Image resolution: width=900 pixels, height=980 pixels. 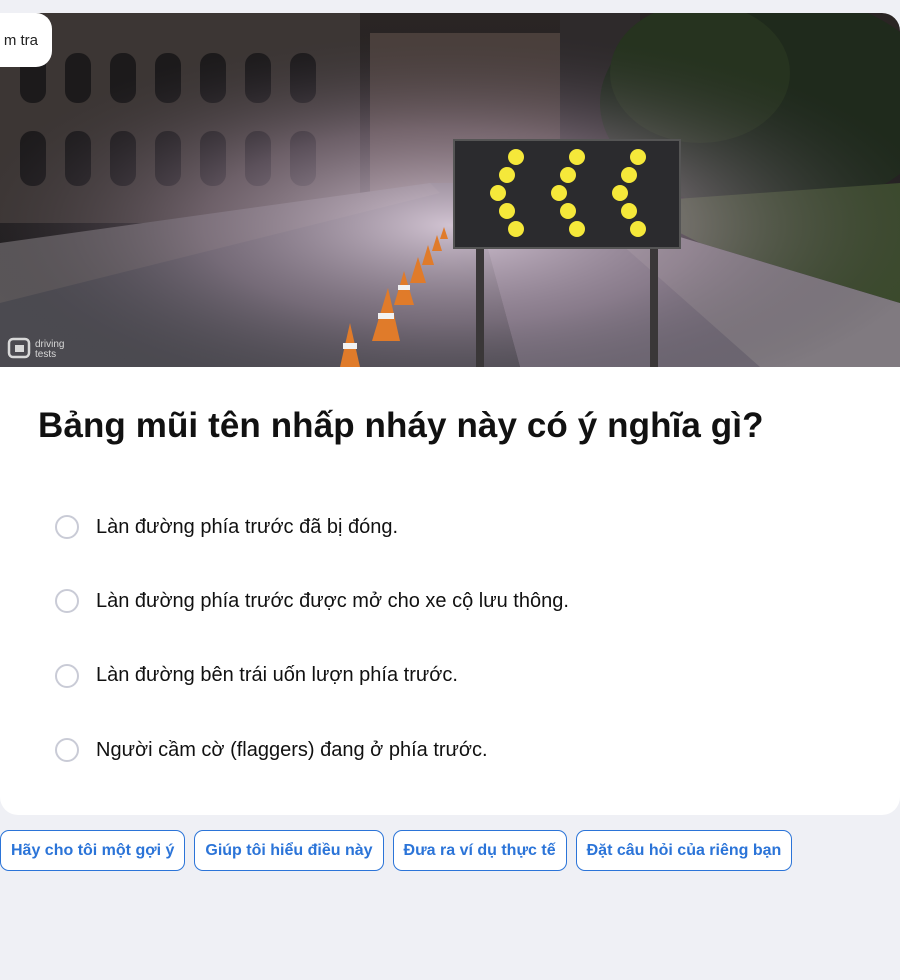 I want to click on answer-option-label: Làn đường phía trước đã bị đóng., so click(x=247, y=526).